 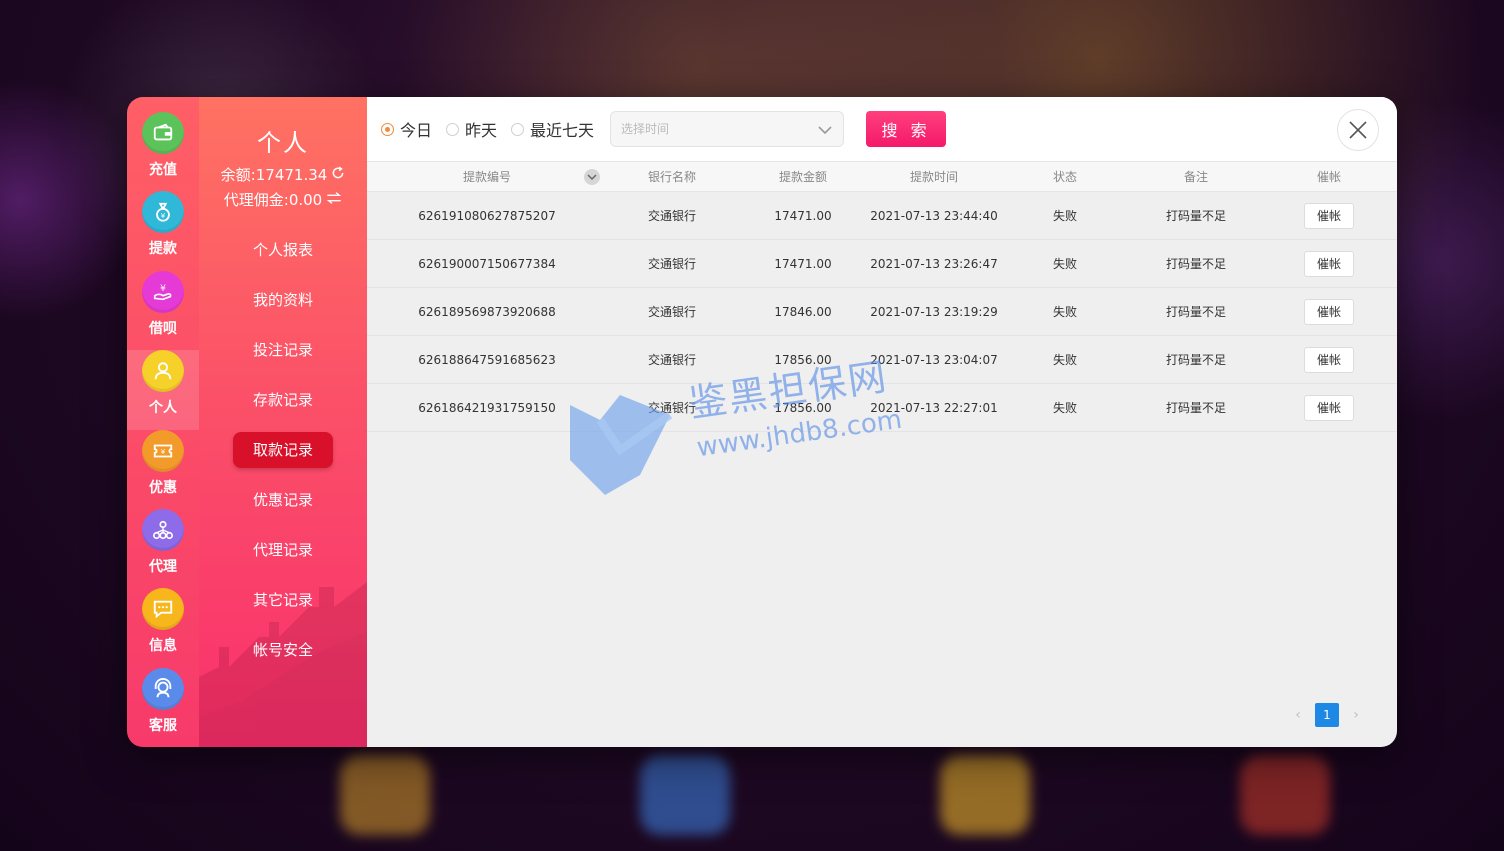 I want to click on commission-display: 代理佣金:0.00, so click(x=283, y=199).